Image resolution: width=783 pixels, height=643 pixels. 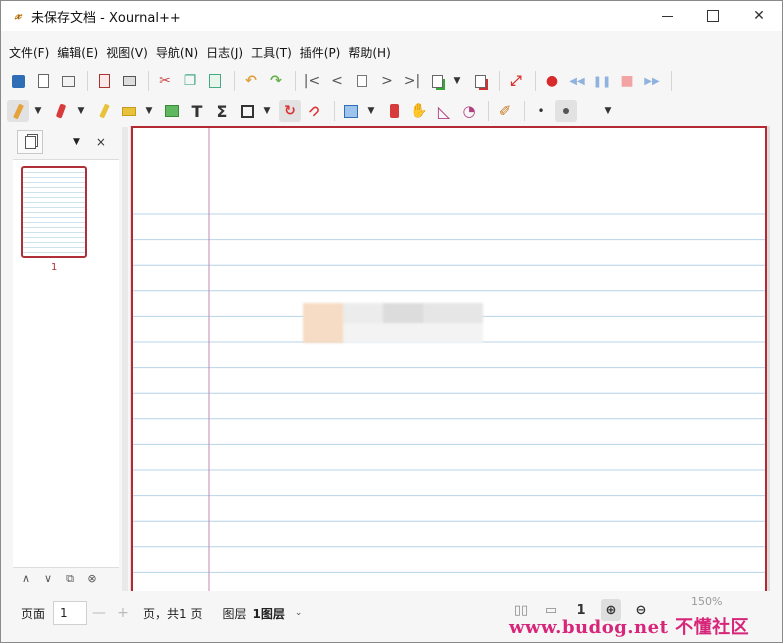 What do you see at coordinates (516, 81) in the screenshot?
I see `fullscreen-icon: ⤢` at bounding box center [516, 81].